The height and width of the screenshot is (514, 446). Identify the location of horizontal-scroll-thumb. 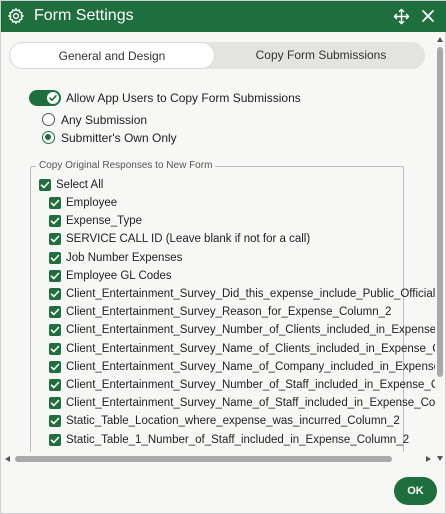
(203, 459).